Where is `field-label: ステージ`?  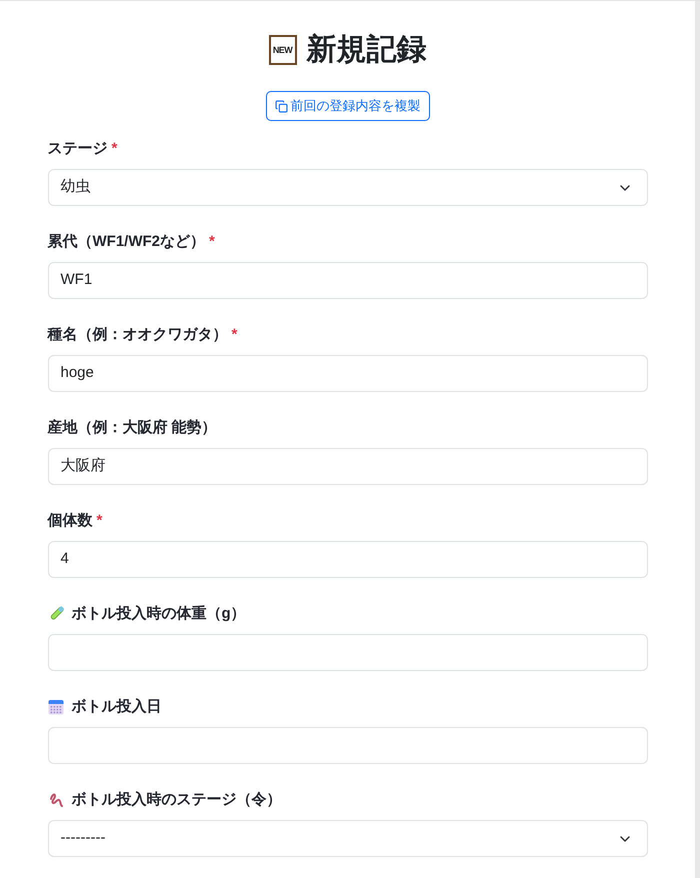
field-label: ステージ is located at coordinates (78, 149).